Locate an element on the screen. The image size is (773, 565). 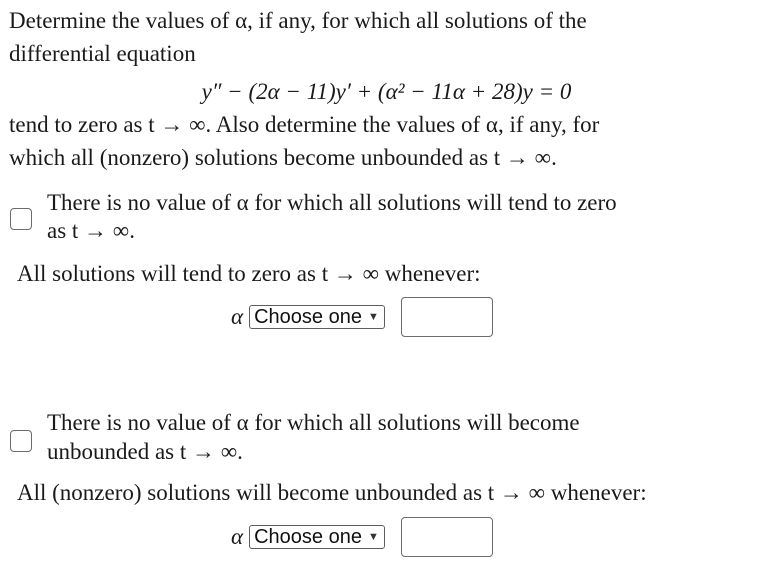
unbounded-answer-row: α Choose one ▼ is located at coordinates (362, 537).